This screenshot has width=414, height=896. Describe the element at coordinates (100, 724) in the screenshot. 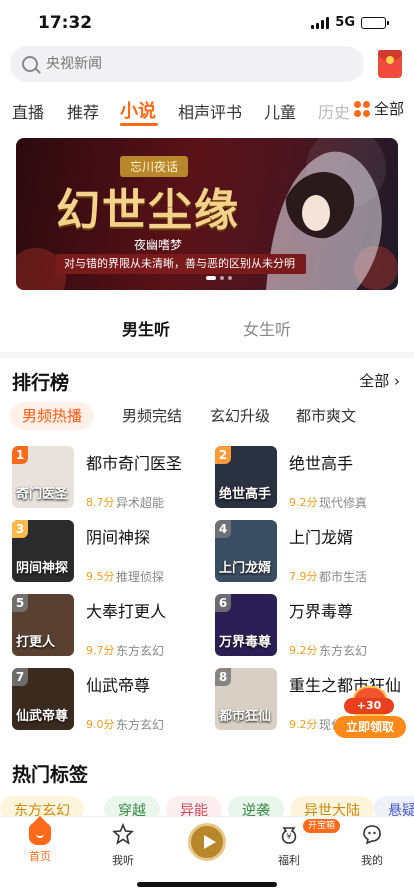

I see `book-score: 9.0分` at that location.